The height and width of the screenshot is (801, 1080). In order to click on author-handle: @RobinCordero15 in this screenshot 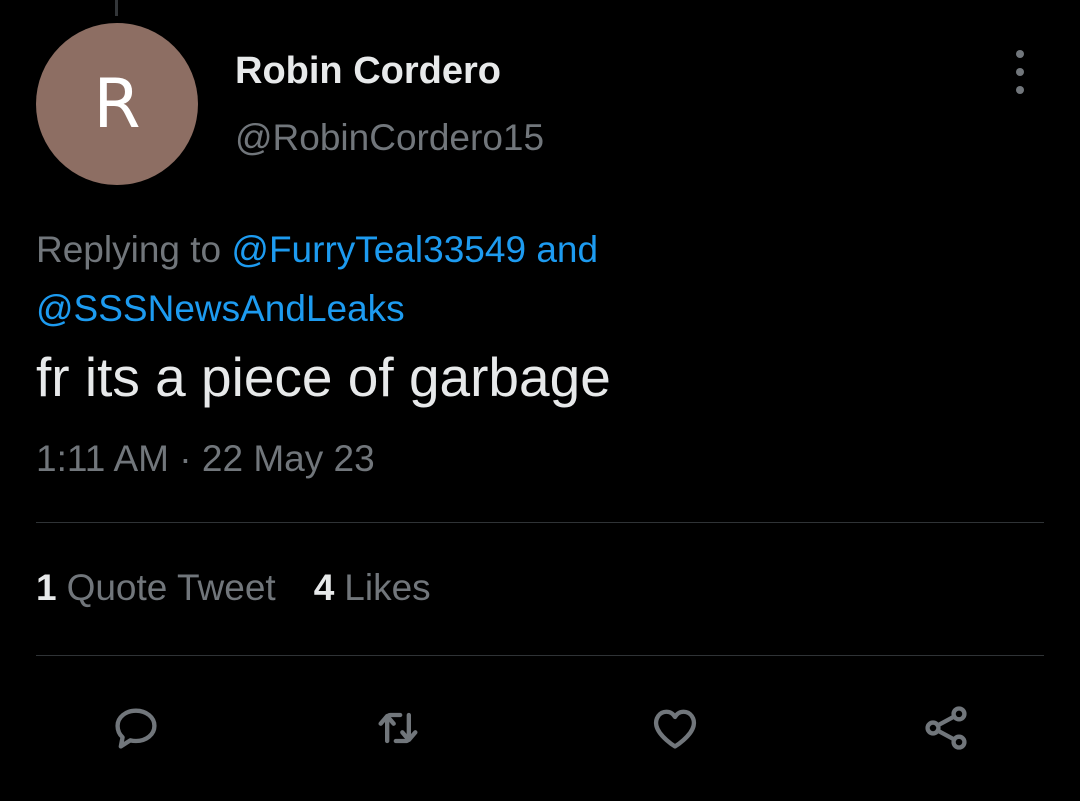, I will do `click(389, 138)`.